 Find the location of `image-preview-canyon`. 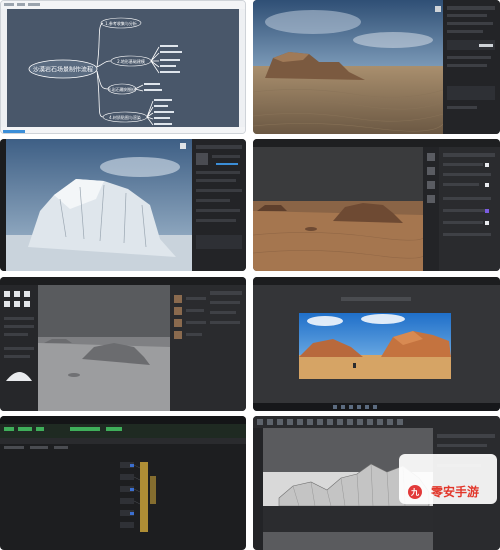

image-preview-canyon is located at coordinates (376, 344).